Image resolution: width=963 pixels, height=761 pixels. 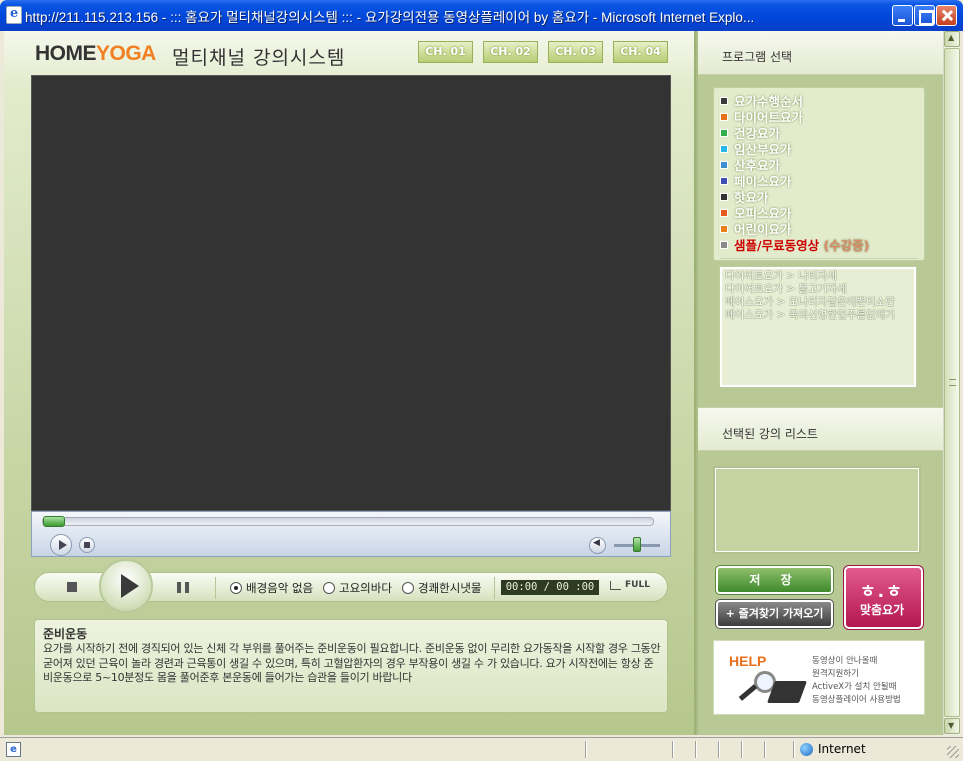 I want to click on program-item-diet: 다이어트요가, so click(x=761, y=116).